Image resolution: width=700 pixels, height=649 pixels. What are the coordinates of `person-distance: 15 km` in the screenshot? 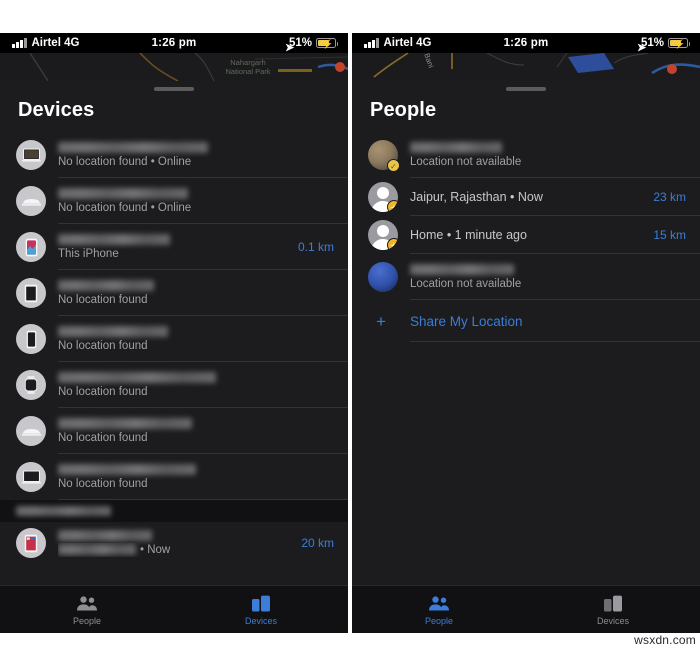 It's located at (669, 235).